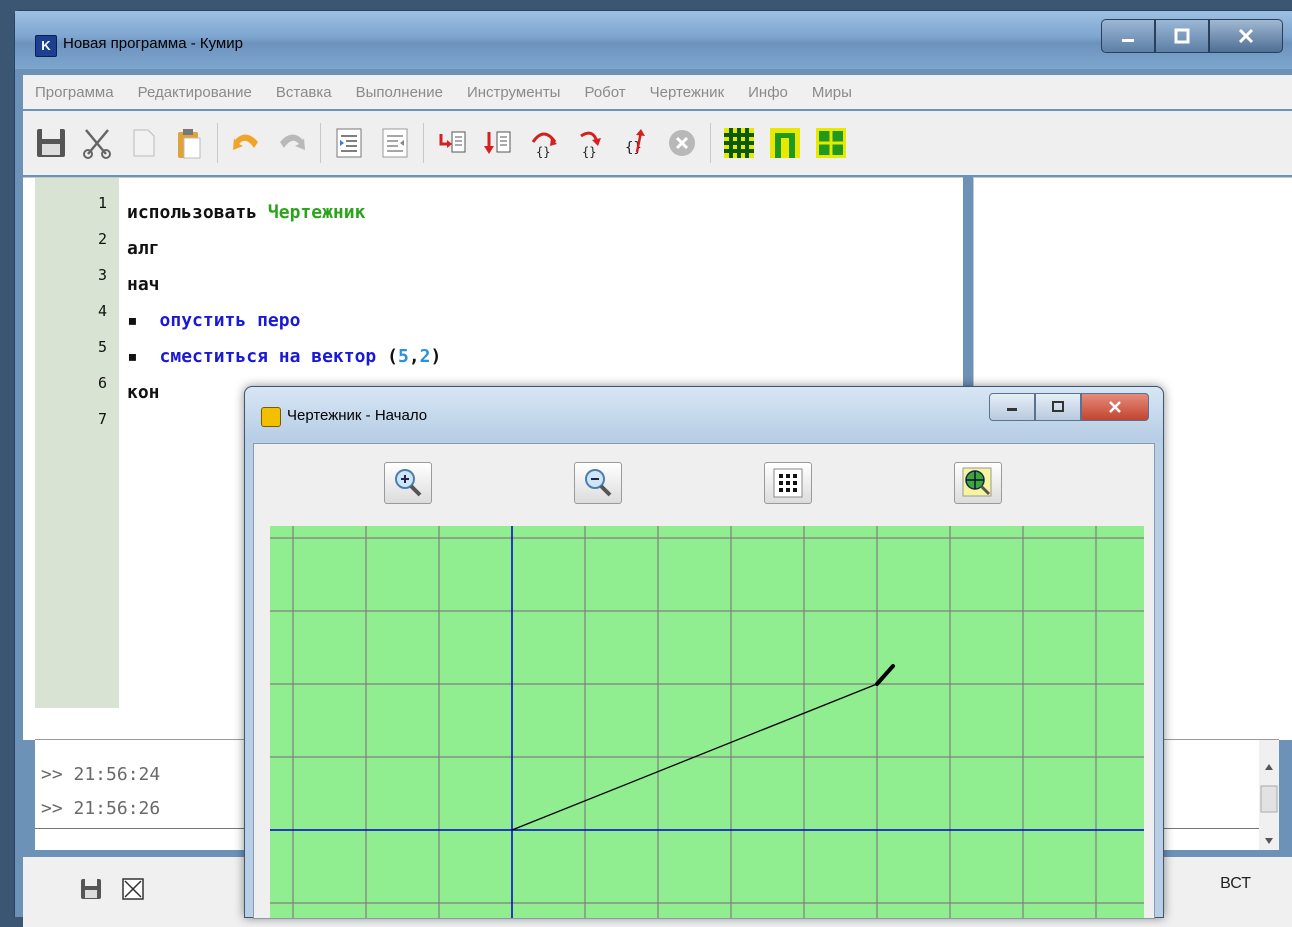  I want to click on keyword: алг, so click(143, 248).